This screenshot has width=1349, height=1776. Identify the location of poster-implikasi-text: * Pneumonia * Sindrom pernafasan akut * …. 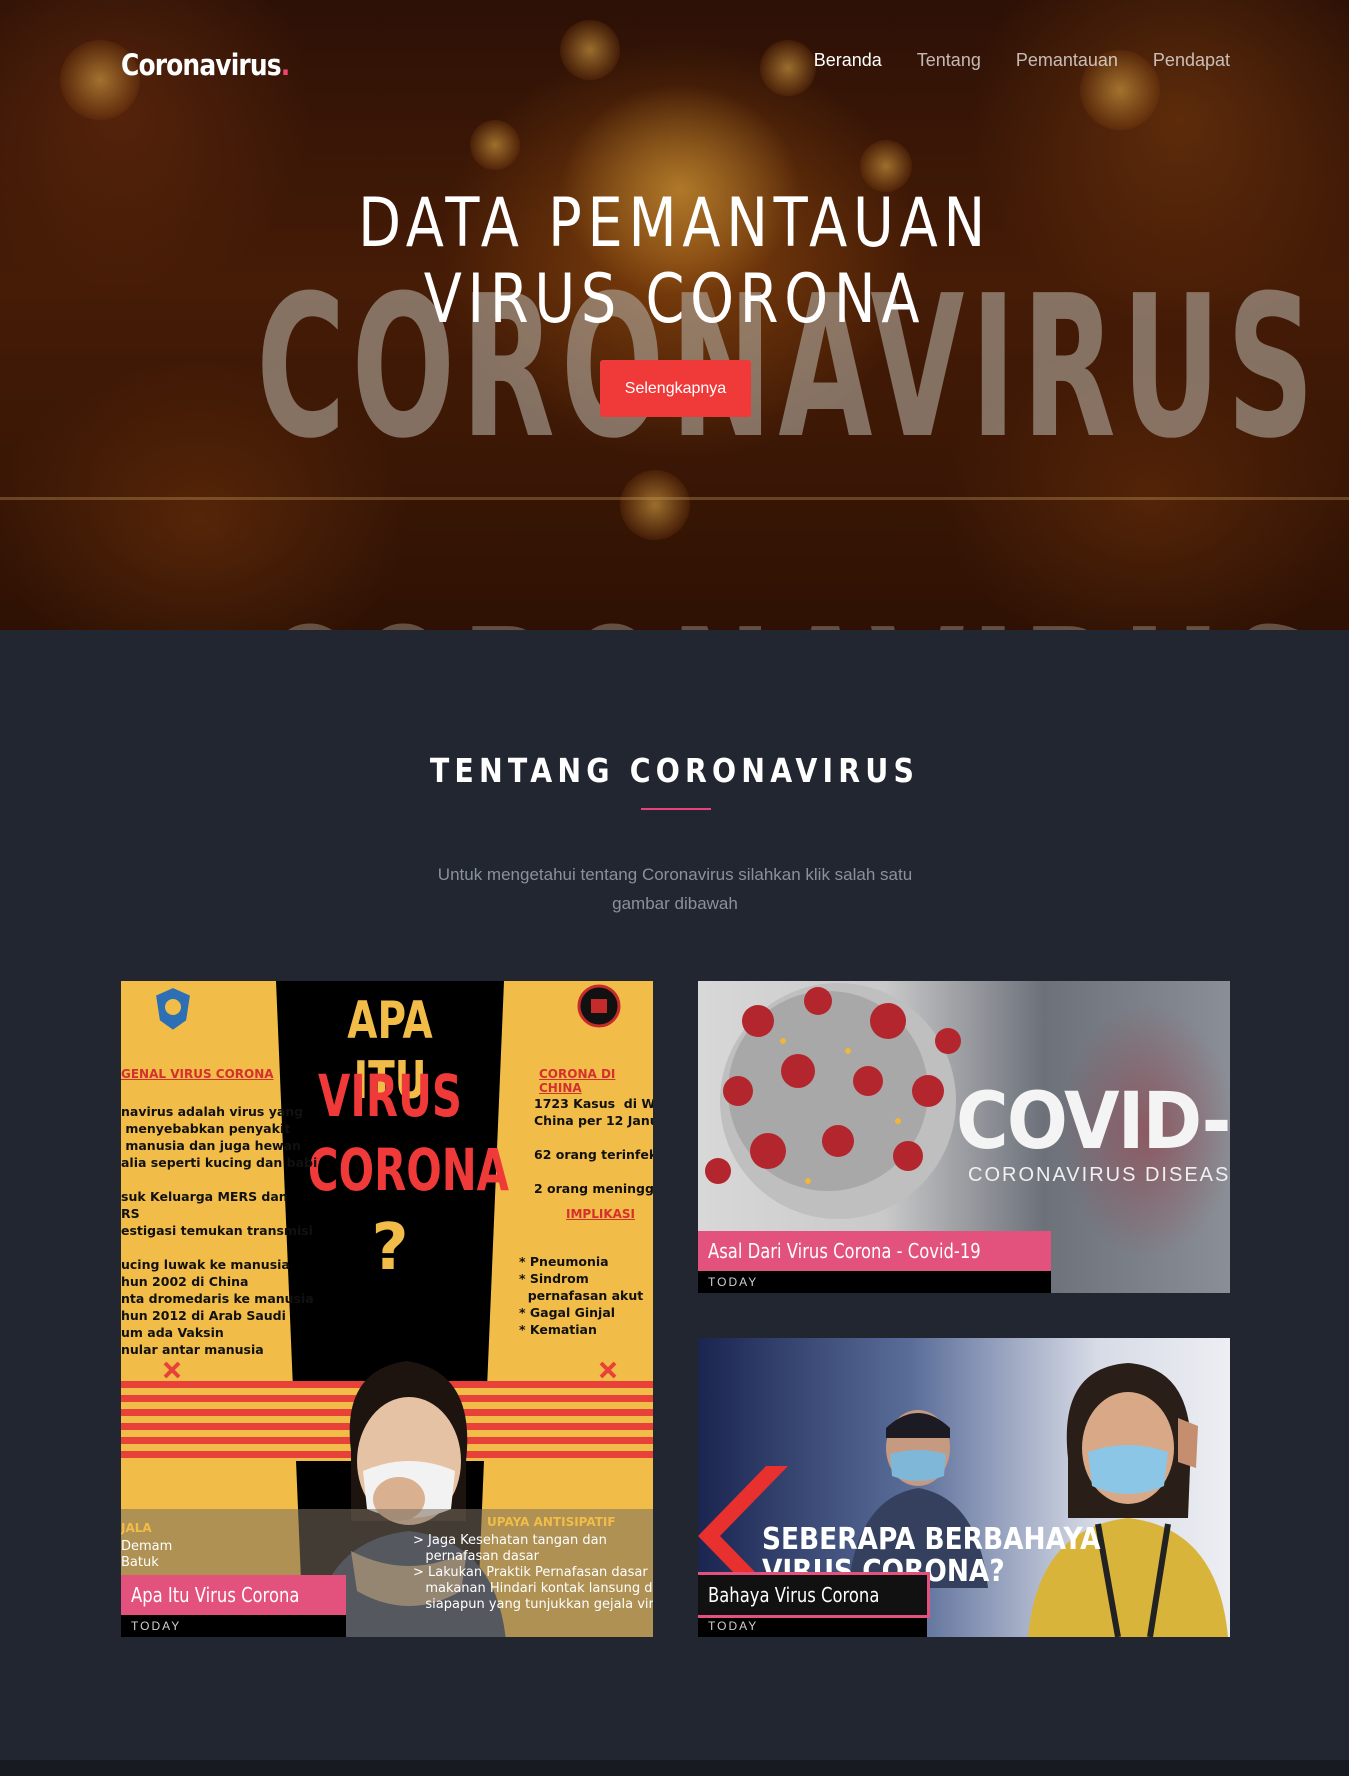
(581, 1295).